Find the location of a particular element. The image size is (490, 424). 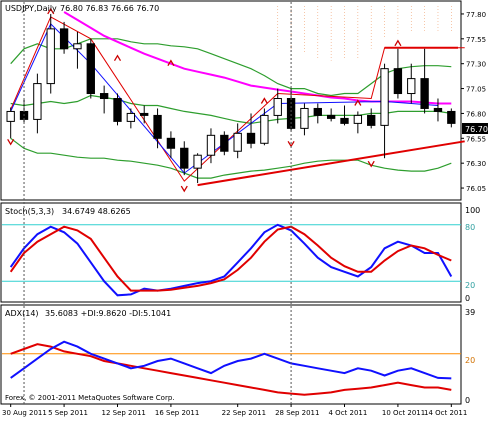

adx-scale-bottom: 0 is located at coordinates (467, 400).